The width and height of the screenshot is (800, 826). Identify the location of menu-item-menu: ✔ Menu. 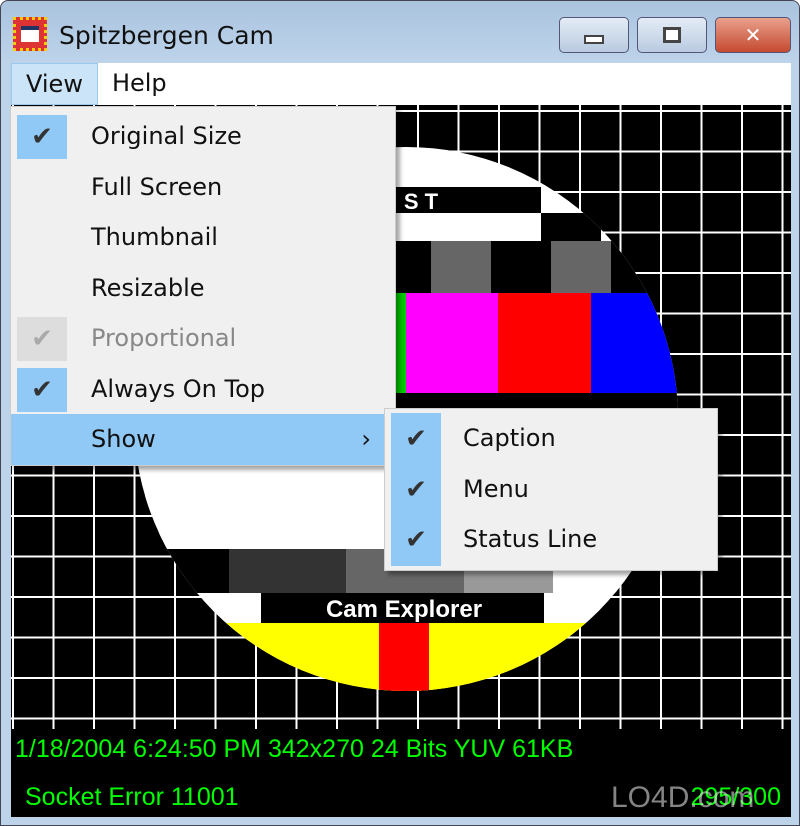
(551, 489).